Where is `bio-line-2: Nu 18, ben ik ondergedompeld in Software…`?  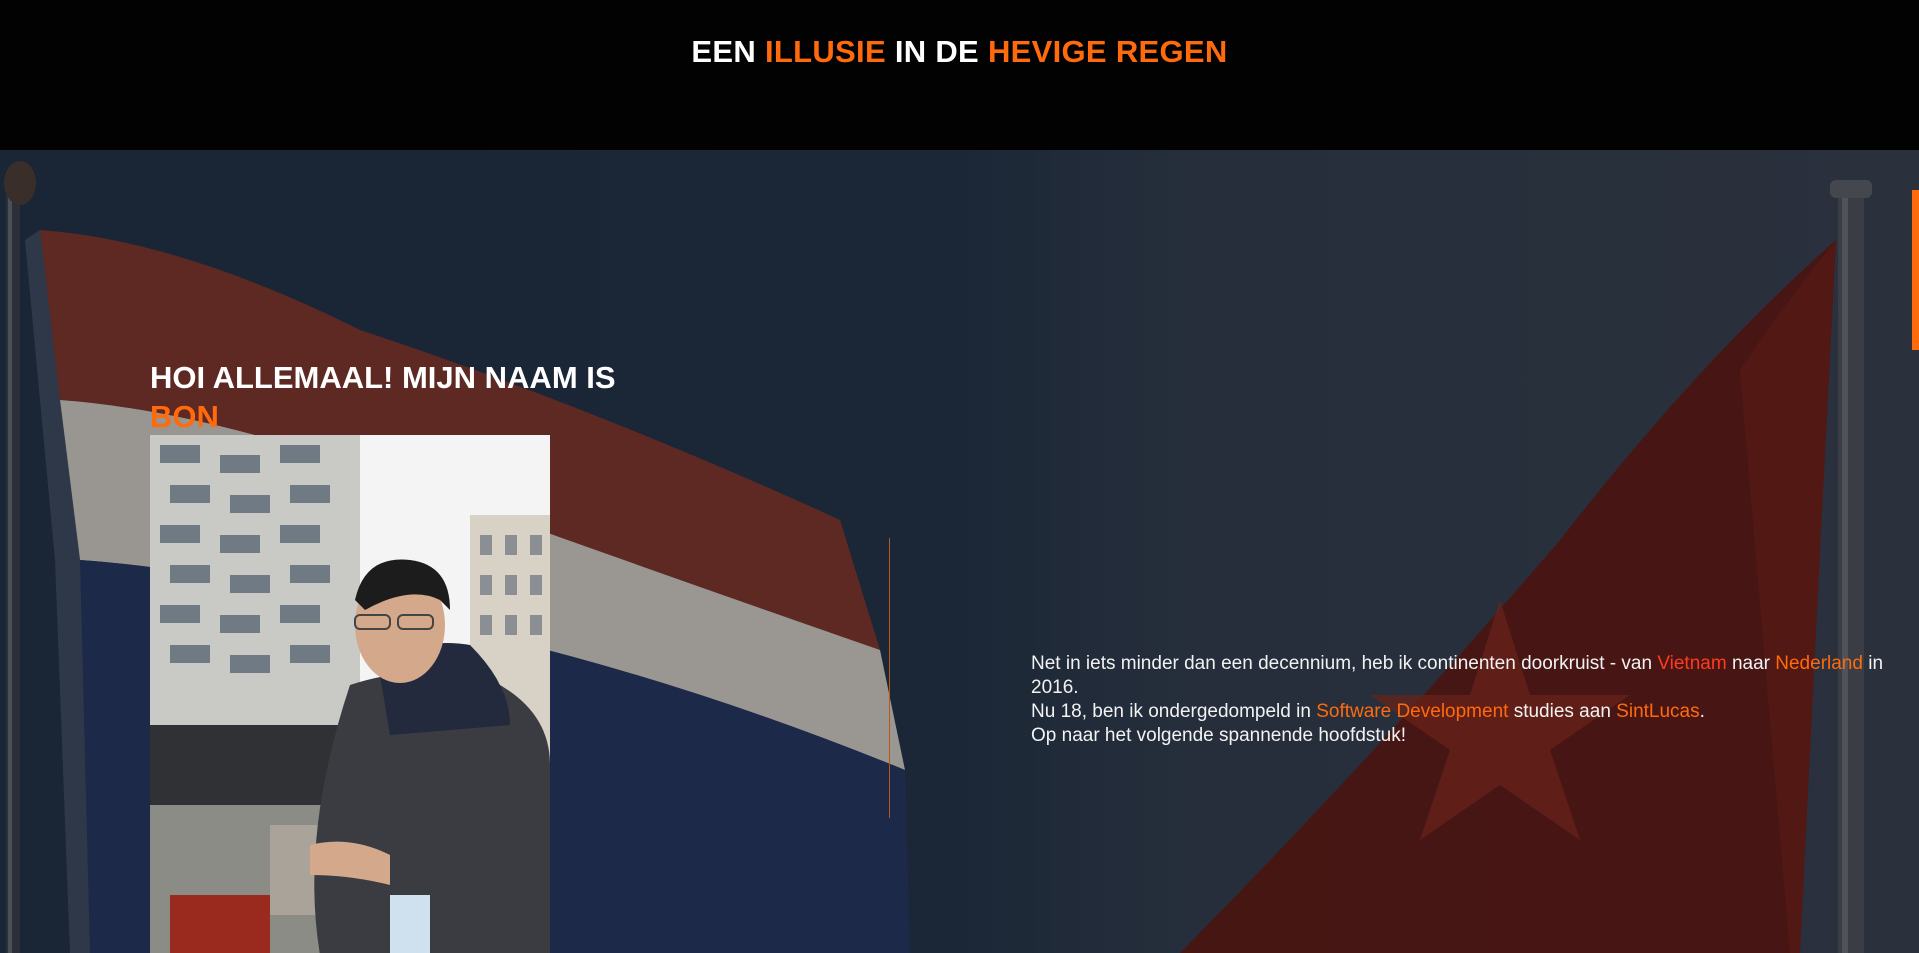
bio-line-2: Nu 18, ben ik ondergedompeld in Software… is located at coordinates (1471, 712).